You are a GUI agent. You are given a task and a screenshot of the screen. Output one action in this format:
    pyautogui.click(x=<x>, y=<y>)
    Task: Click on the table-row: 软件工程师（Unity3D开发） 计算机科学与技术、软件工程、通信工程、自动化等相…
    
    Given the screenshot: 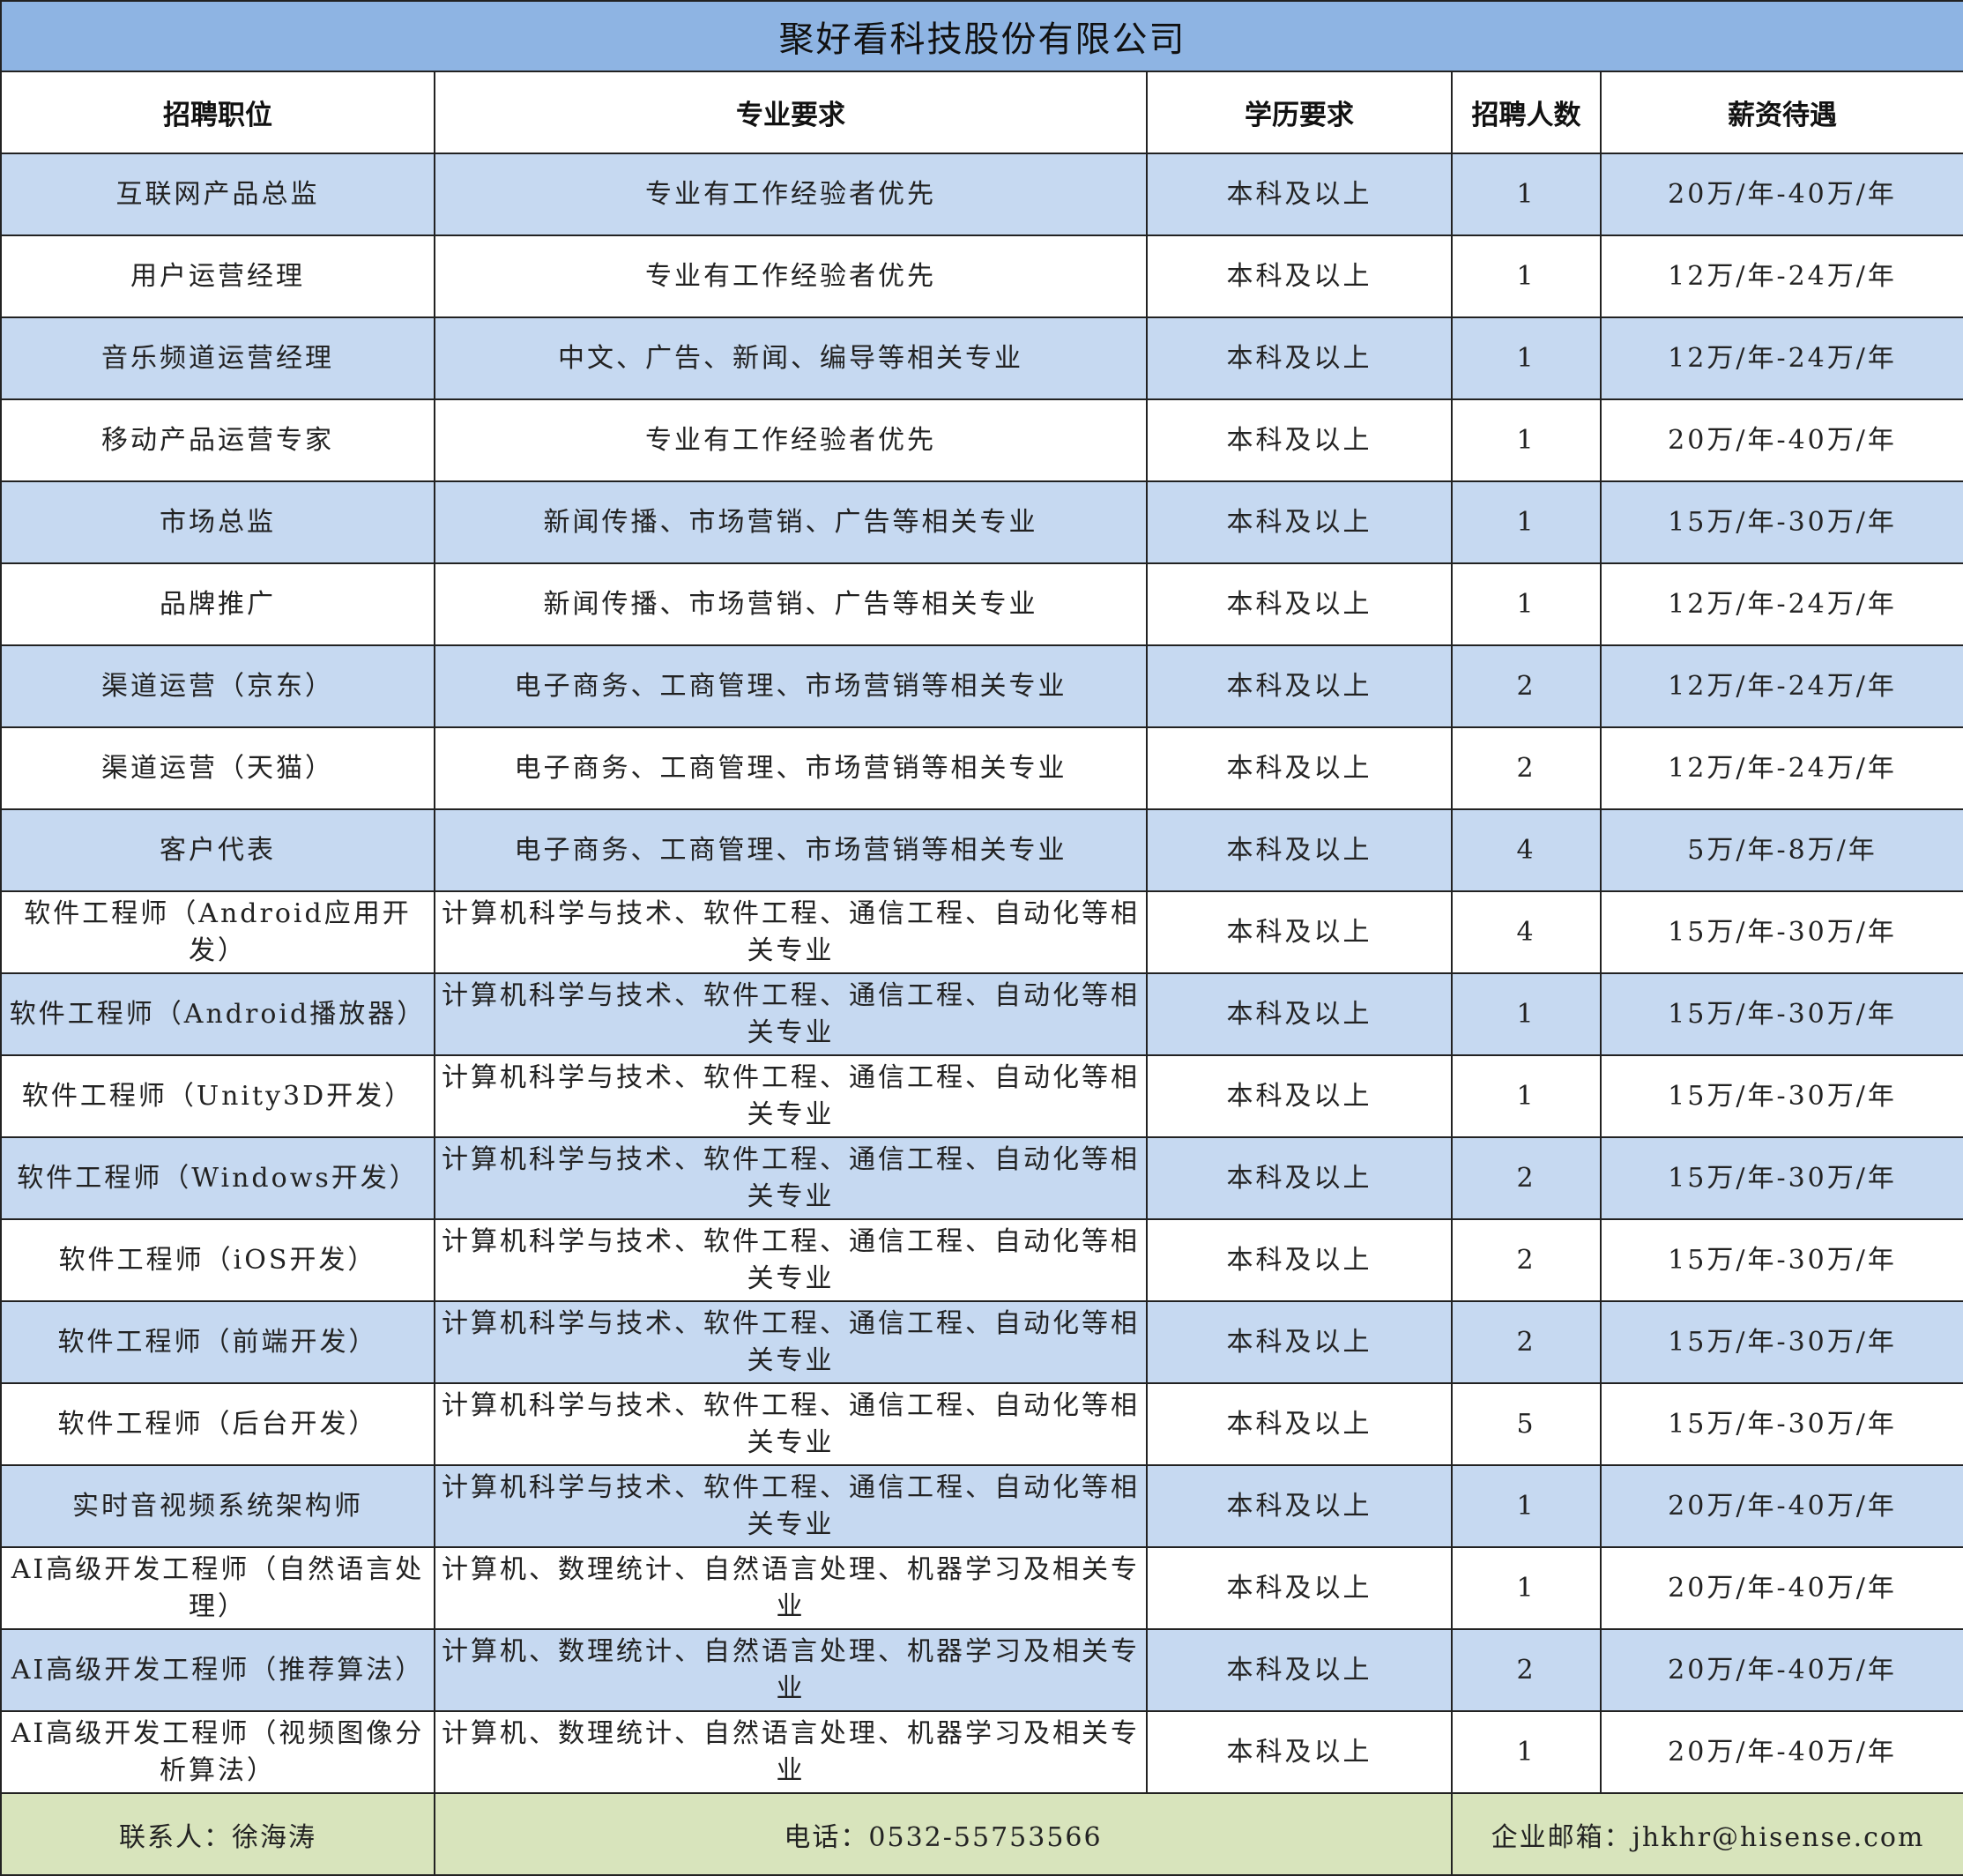 What is the action you would take?
    pyautogui.click(x=981, y=1096)
    